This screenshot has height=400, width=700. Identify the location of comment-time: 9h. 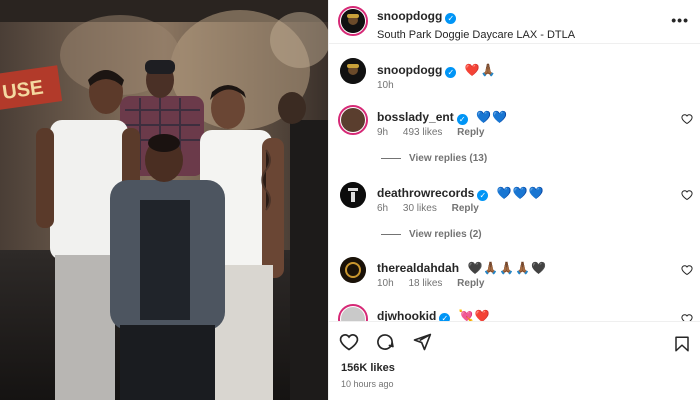
(383, 132).